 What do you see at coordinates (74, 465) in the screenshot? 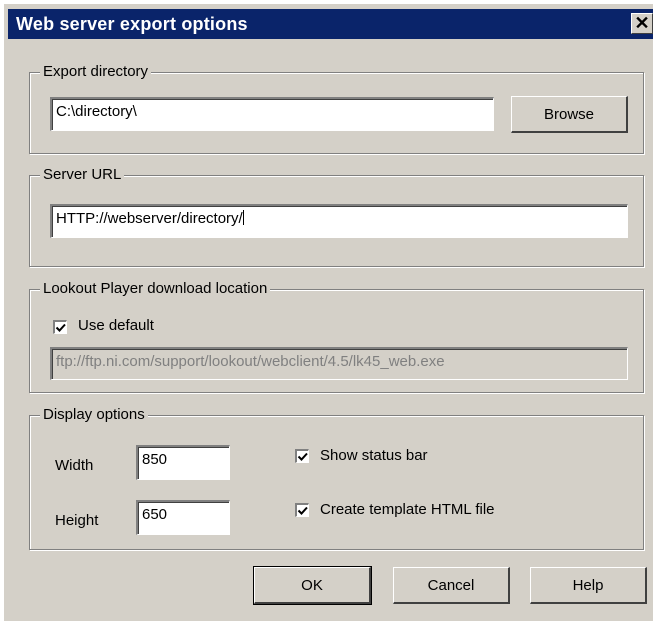
I see `width-label: Width` at bounding box center [74, 465].